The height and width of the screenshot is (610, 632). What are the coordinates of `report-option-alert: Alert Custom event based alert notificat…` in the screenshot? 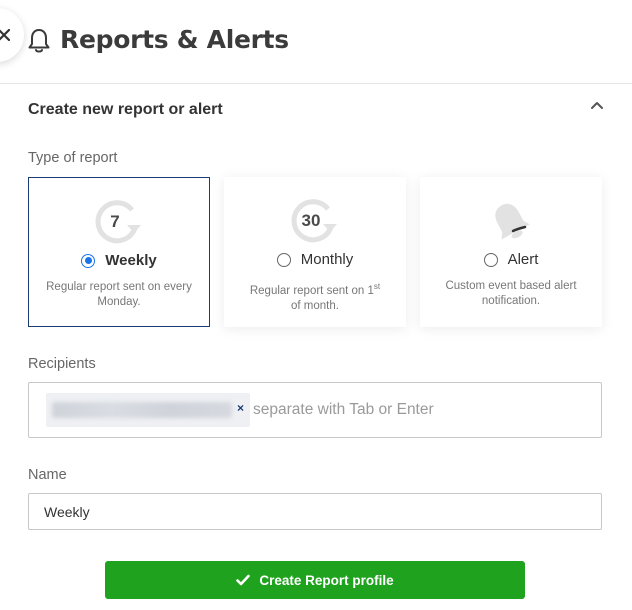 It's located at (511, 252).